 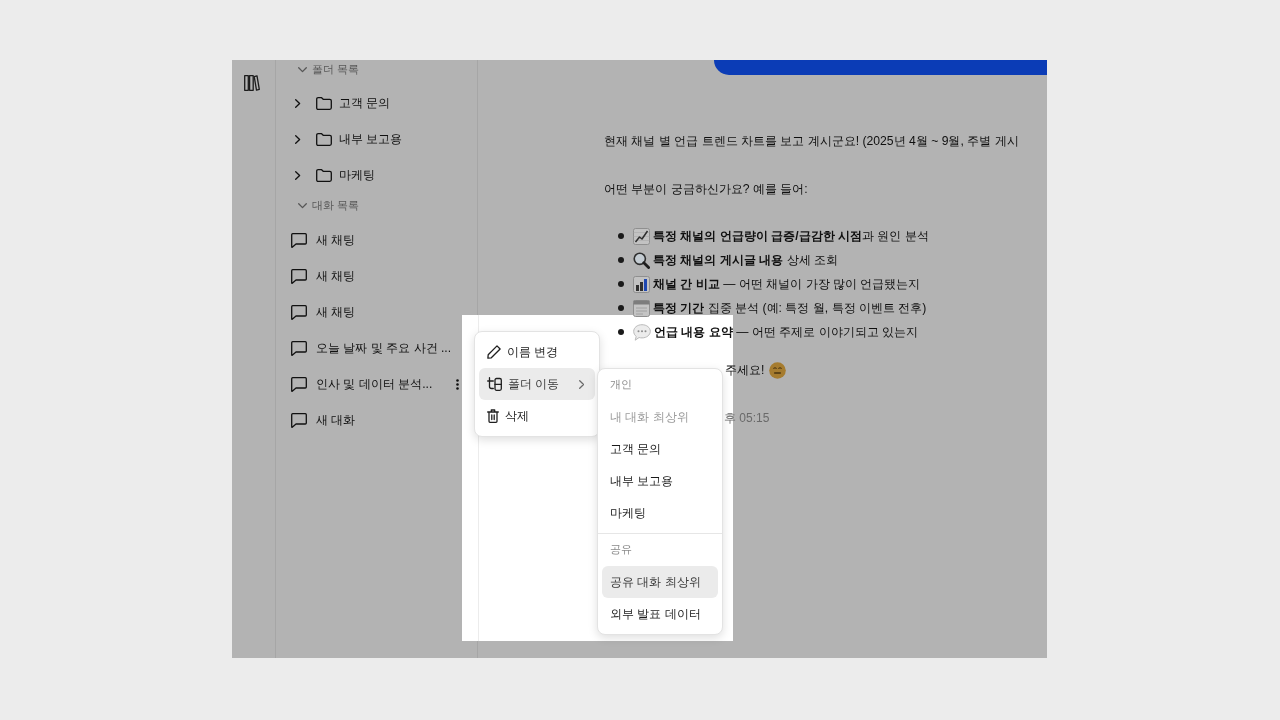 What do you see at coordinates (660, 513) in the screenshot?
I see `menu-item: 마케팅` at bounding box center [660, 513].